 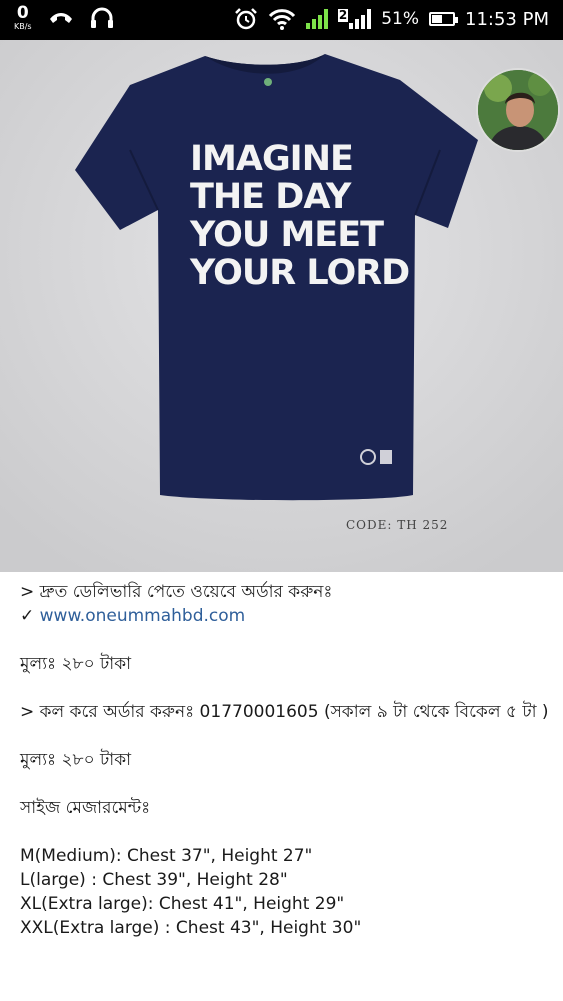 What do you see at coordinates (245, 19) in the screenshot?
I see `alarm-icon` at bounding box center [245, 19].